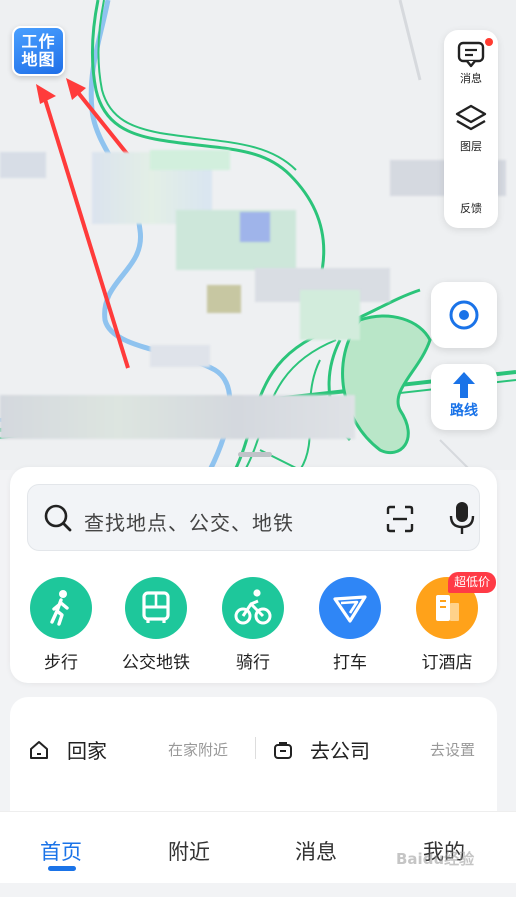 The image size is (516, 897). What do you see at coordinates (472, 582) in the screenshot?
I see `hotel-promo-badge: 超低价` at bounding box center [472, 582].